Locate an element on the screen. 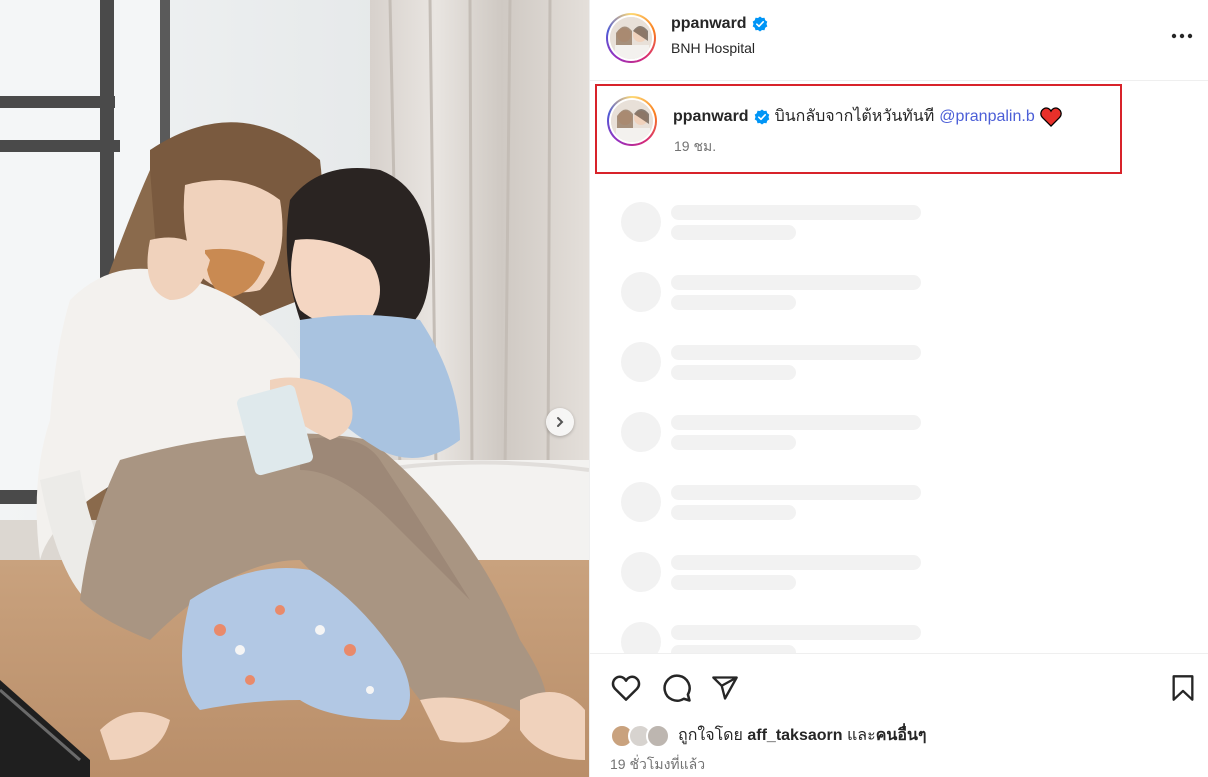  send-paper-plane-icon is located at coordinates (725, 688).